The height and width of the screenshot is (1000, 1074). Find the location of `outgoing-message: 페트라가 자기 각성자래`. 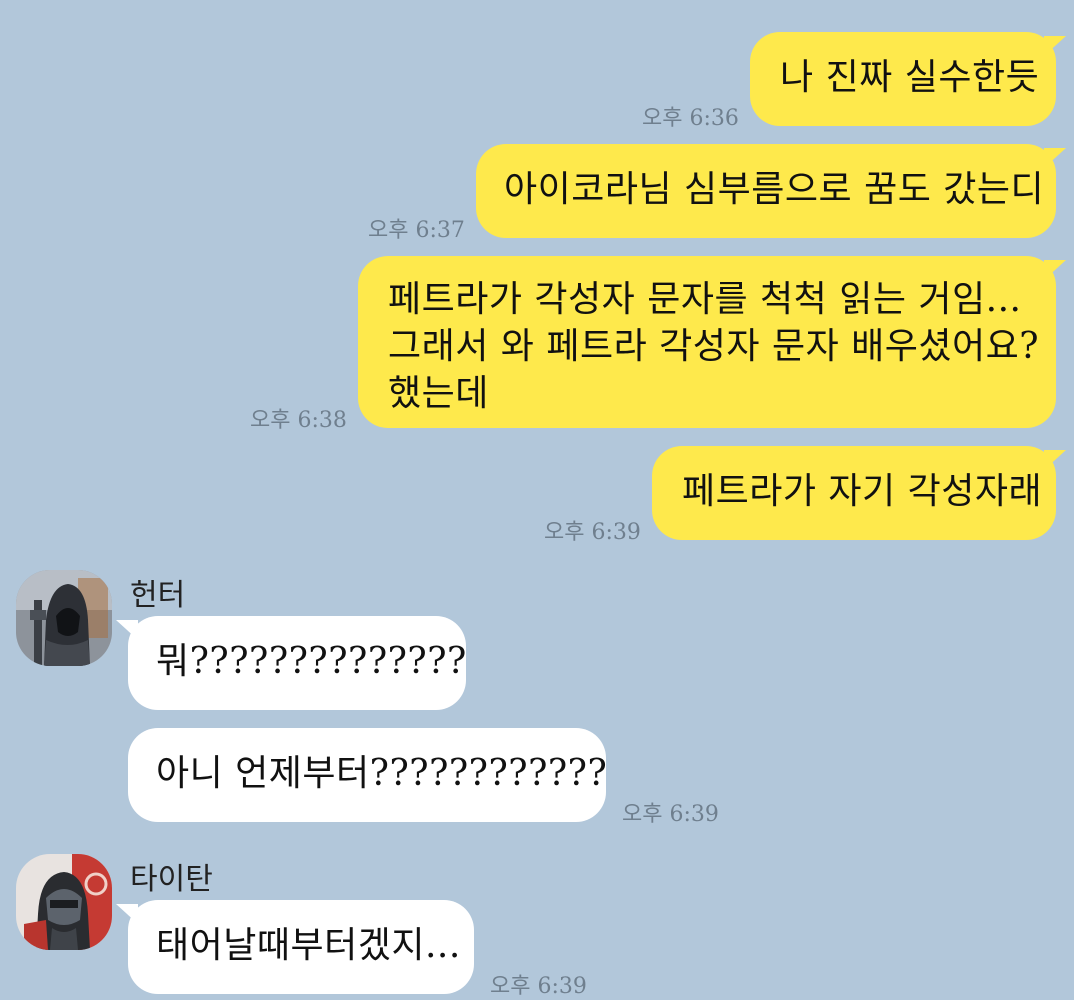

outgoing-message: 페트라가 자기 각성자래 is located at coordinates (854, 493).